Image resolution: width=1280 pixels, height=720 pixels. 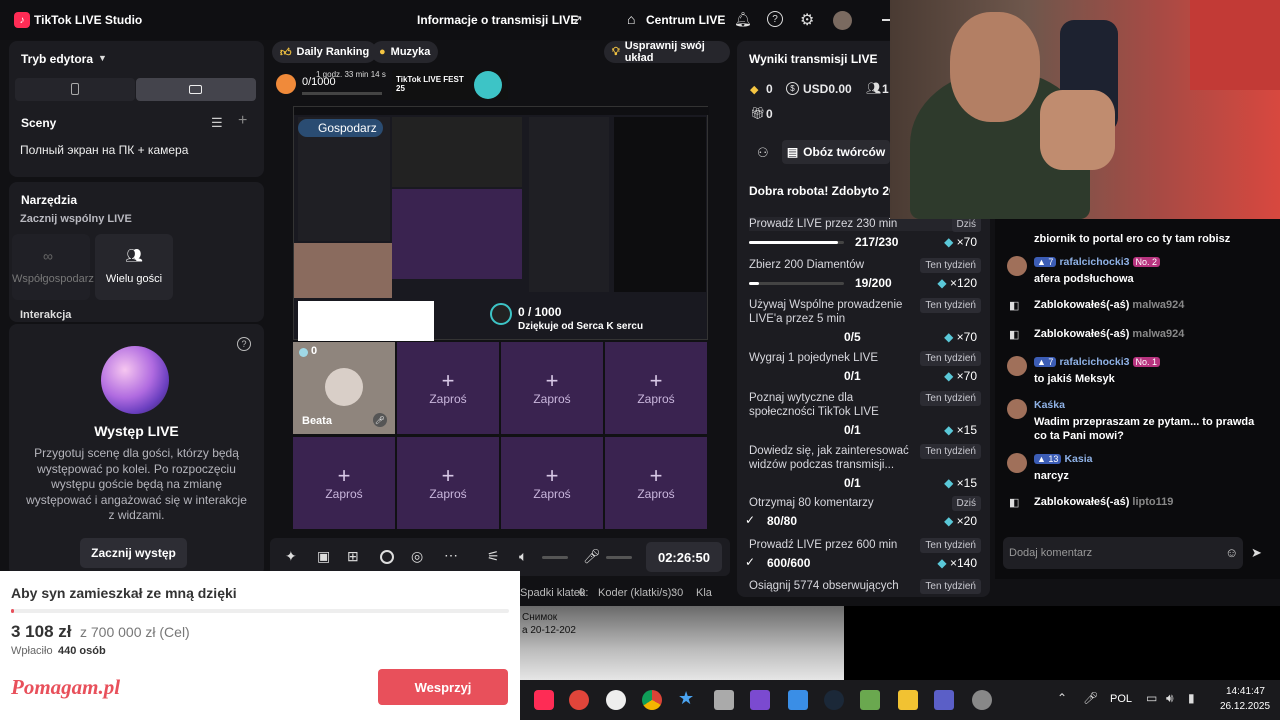 I want to click on media-icon: ▣, so click(x=323, y=556).